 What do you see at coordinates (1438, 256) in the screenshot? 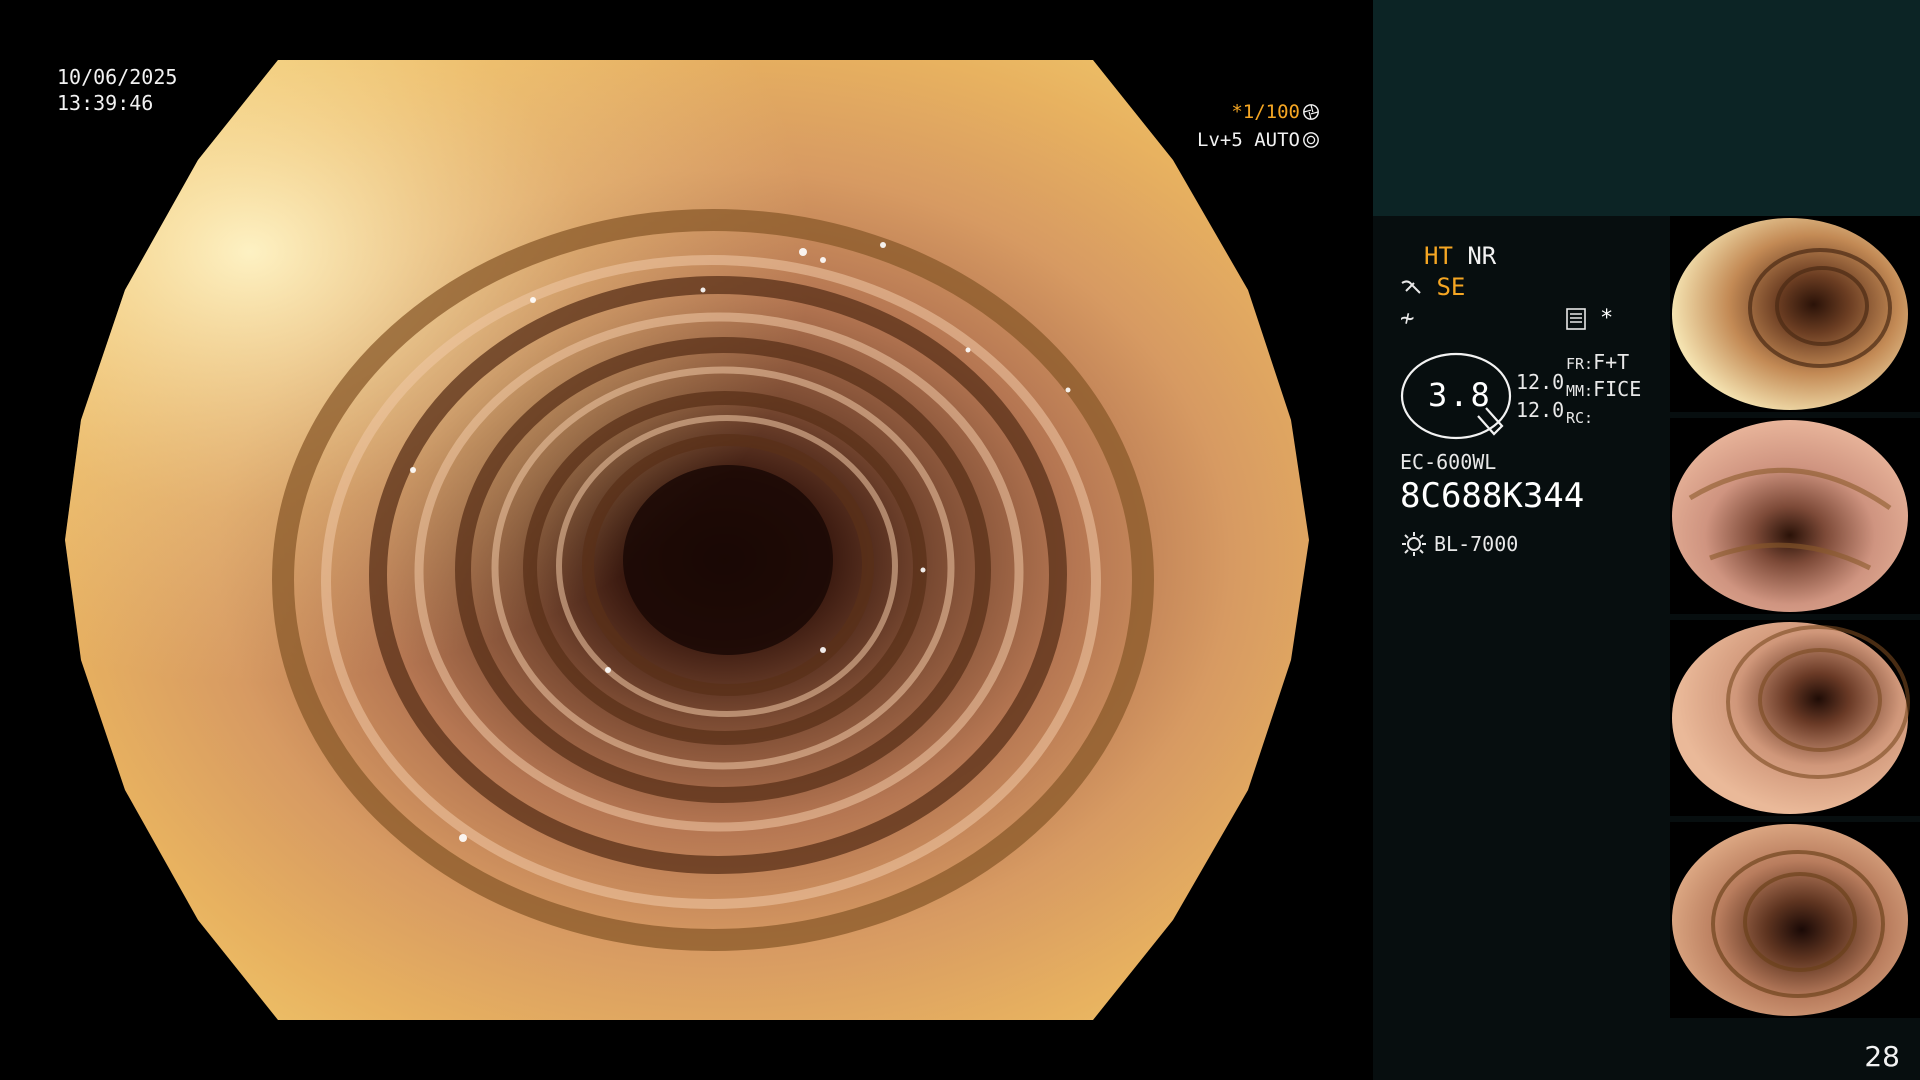
I see `ht-label: HT` at bounding box center [1438, 256].